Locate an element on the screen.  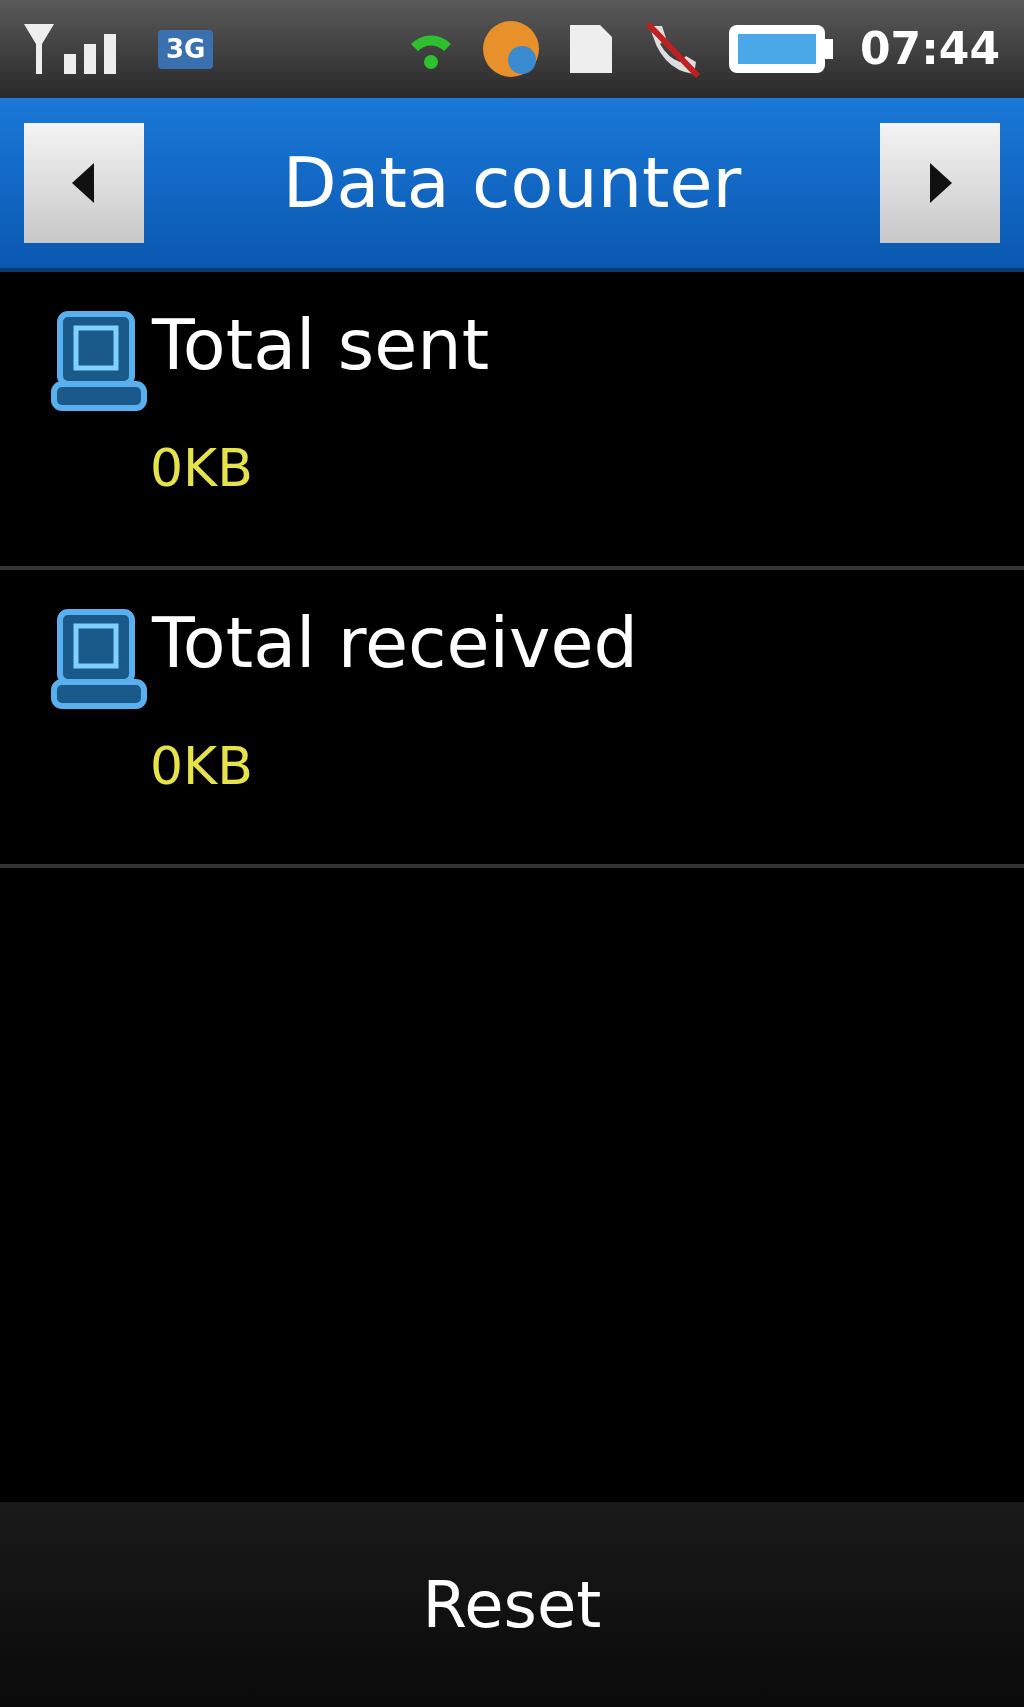
clock-time: 07:44 is located at coordinates (929, 49).